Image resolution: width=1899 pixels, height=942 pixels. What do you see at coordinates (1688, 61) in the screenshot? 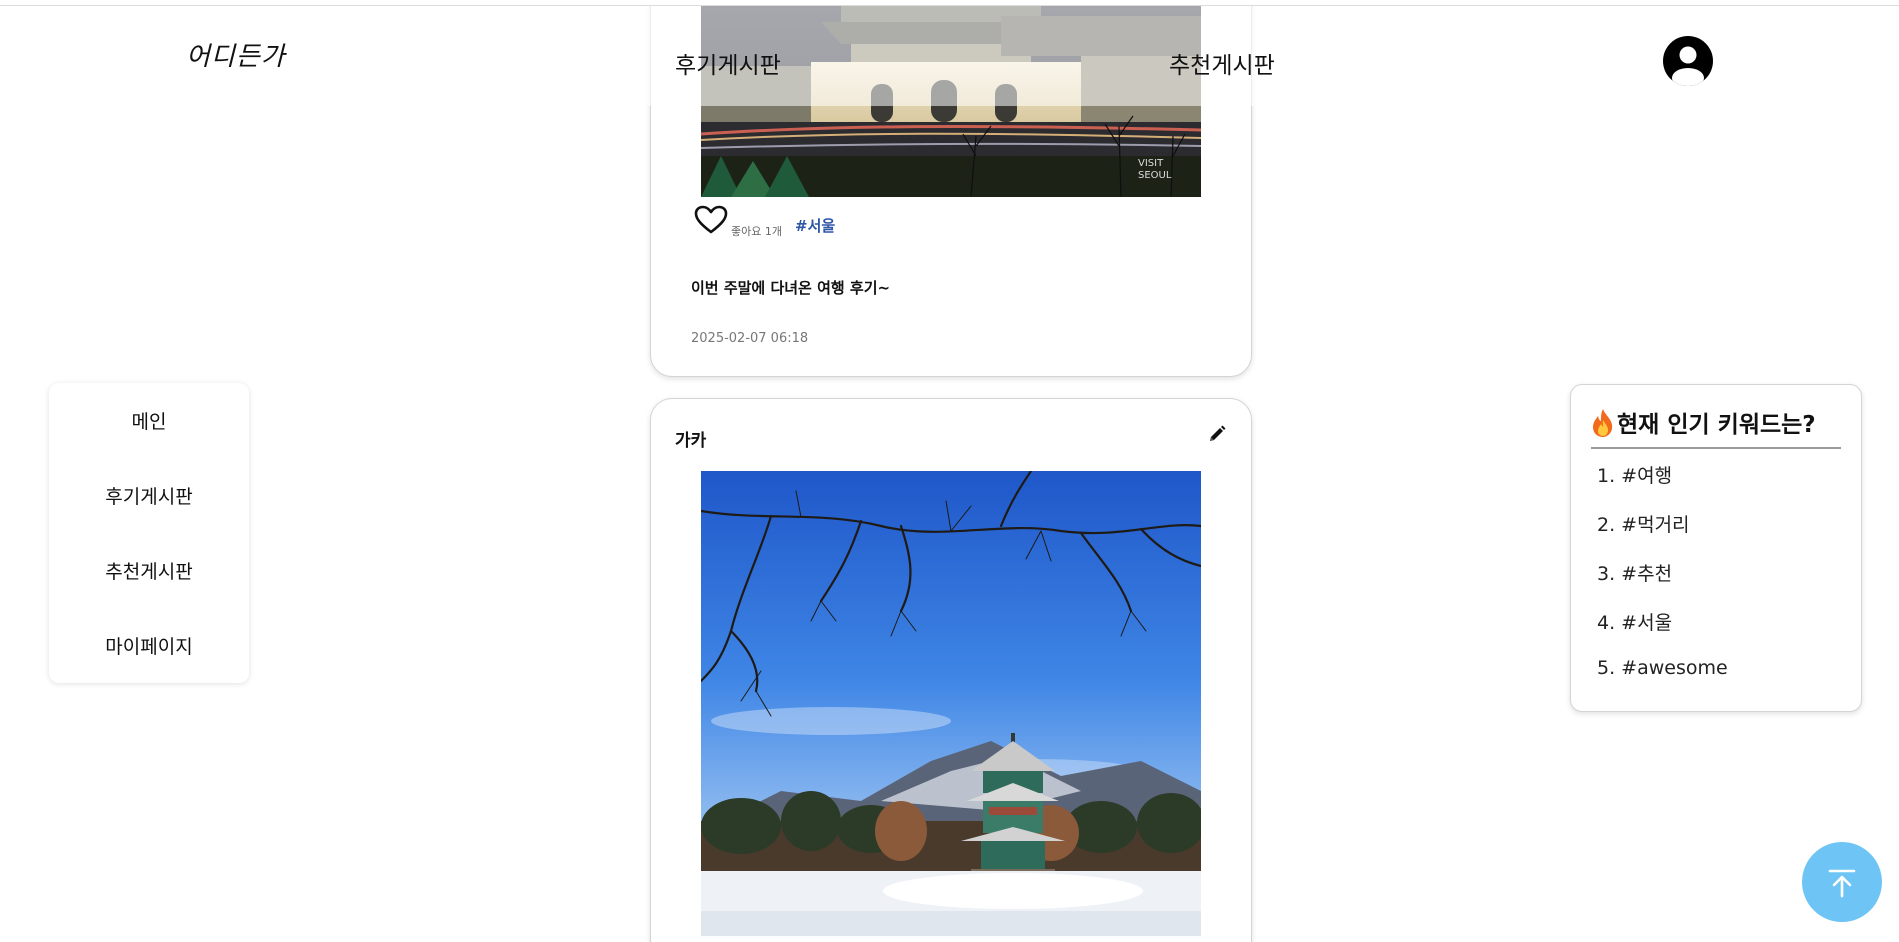
I see `user-circle-icon` at bounding box center [1688, 61].